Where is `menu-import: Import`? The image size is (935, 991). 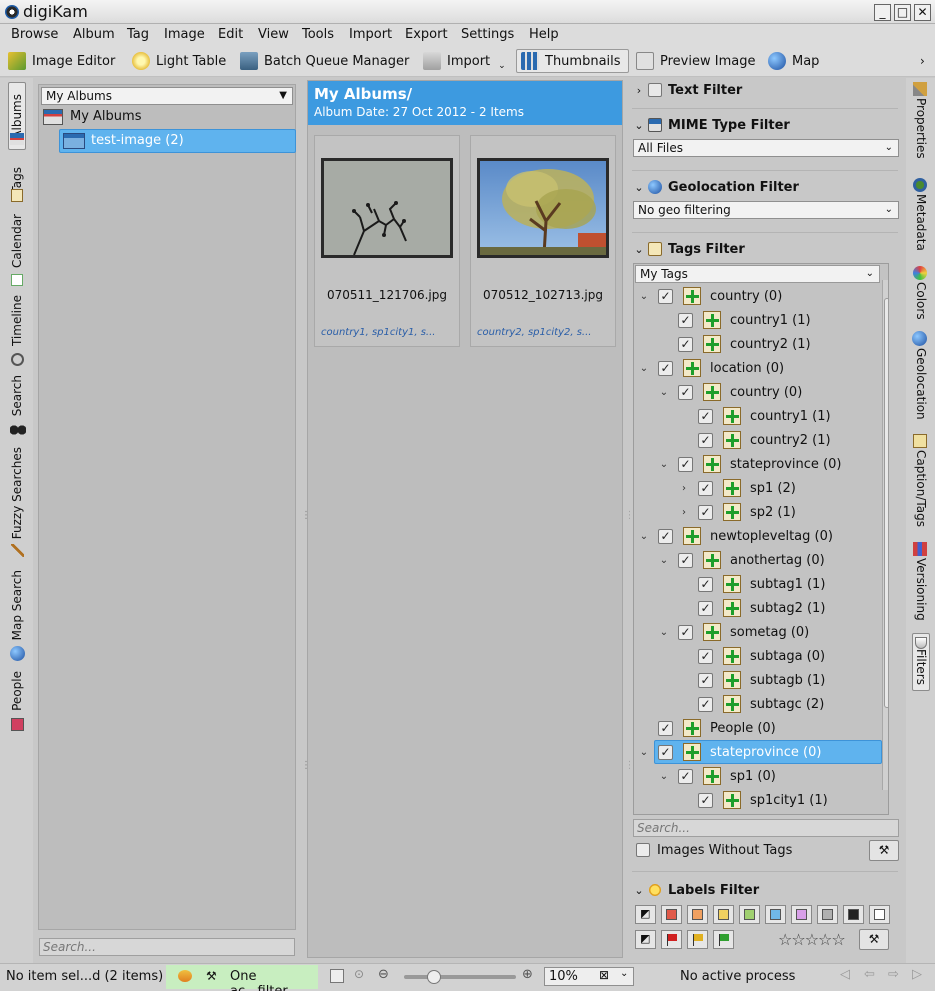 menu-import: Import is located at coordinates (370, 34).